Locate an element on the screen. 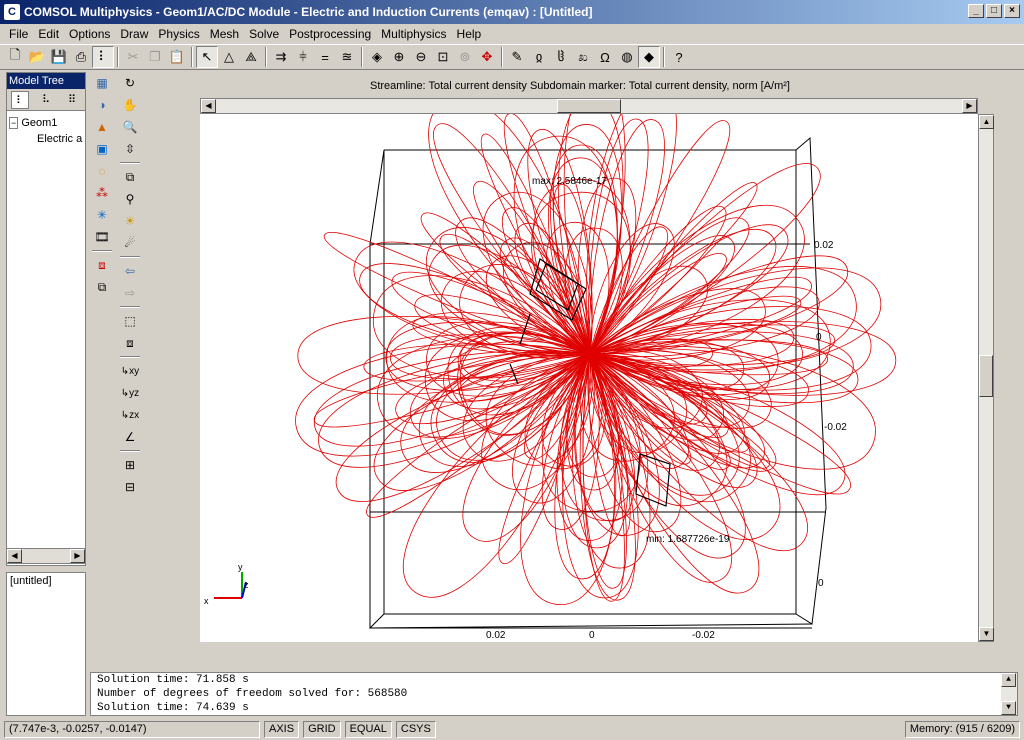 The image size is (1024, 740). model-tree-icon: ⠇ is located at coordinates (103, 57).